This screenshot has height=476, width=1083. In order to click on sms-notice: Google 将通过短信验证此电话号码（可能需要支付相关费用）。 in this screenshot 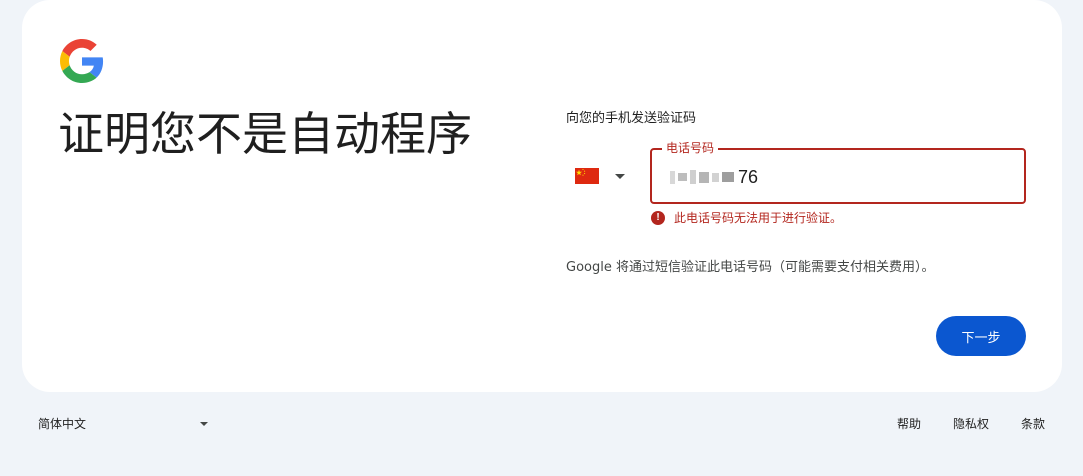, I will do `click(750, 267)`.